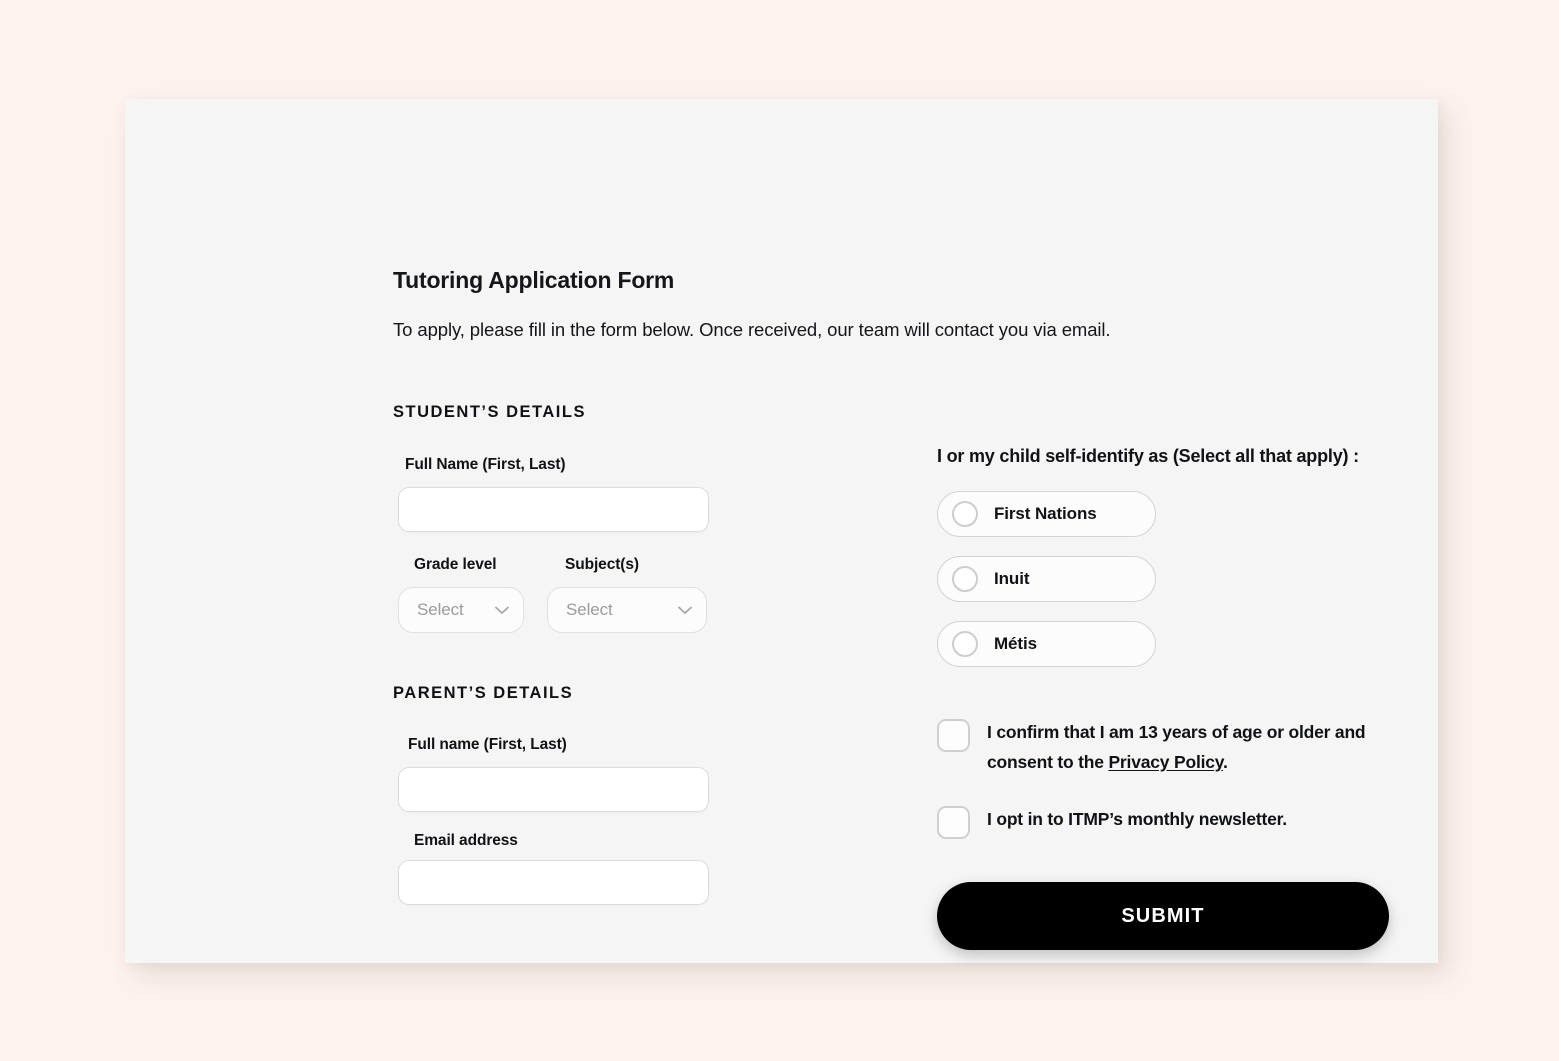 The height and width of the screenshot is (1061, 1559). I want to click on page-title: Tutoring Application Form, so click(534, 280).